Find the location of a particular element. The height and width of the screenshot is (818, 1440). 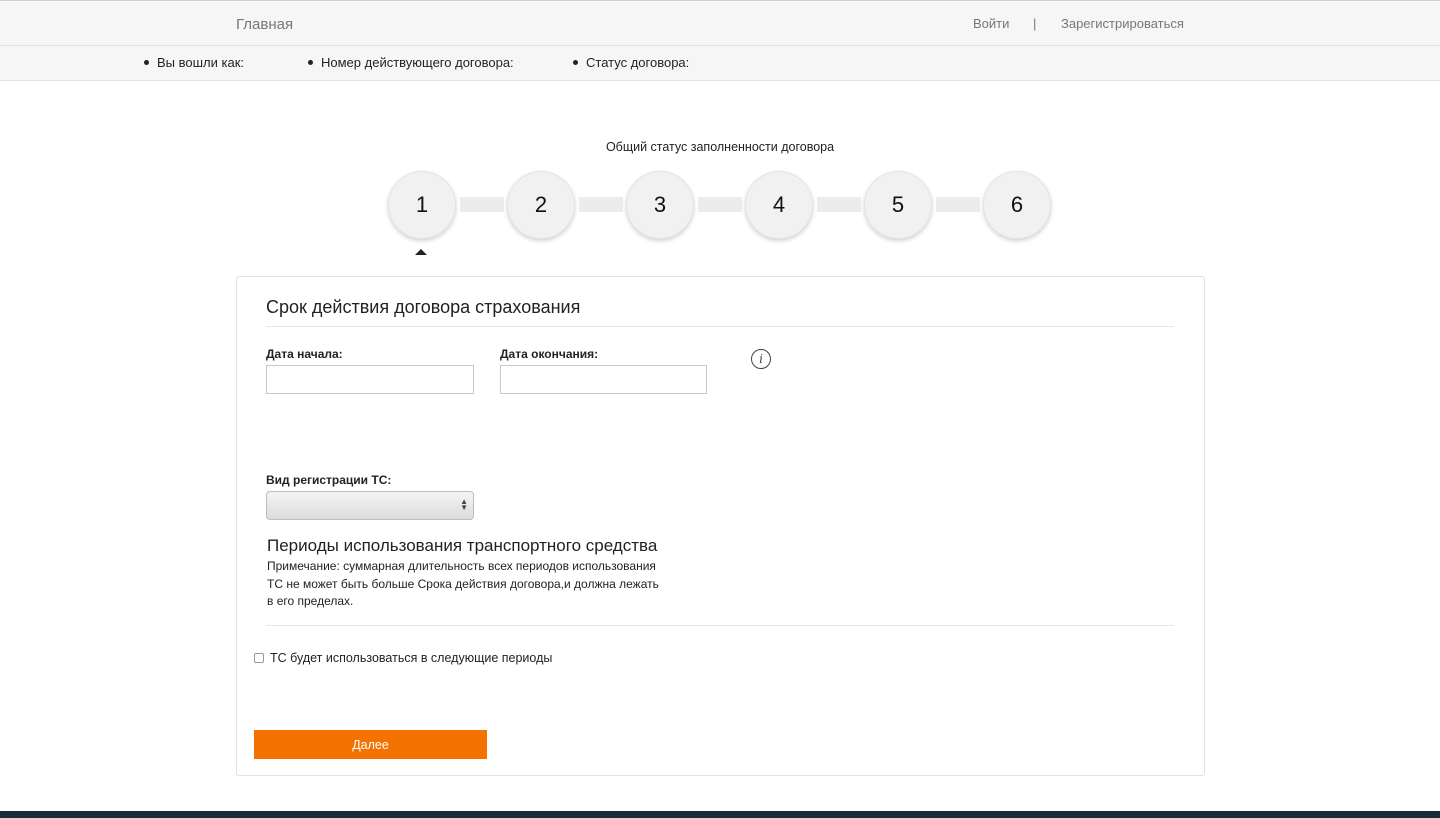

login-link: Войти is located at coordinates (991, 23).